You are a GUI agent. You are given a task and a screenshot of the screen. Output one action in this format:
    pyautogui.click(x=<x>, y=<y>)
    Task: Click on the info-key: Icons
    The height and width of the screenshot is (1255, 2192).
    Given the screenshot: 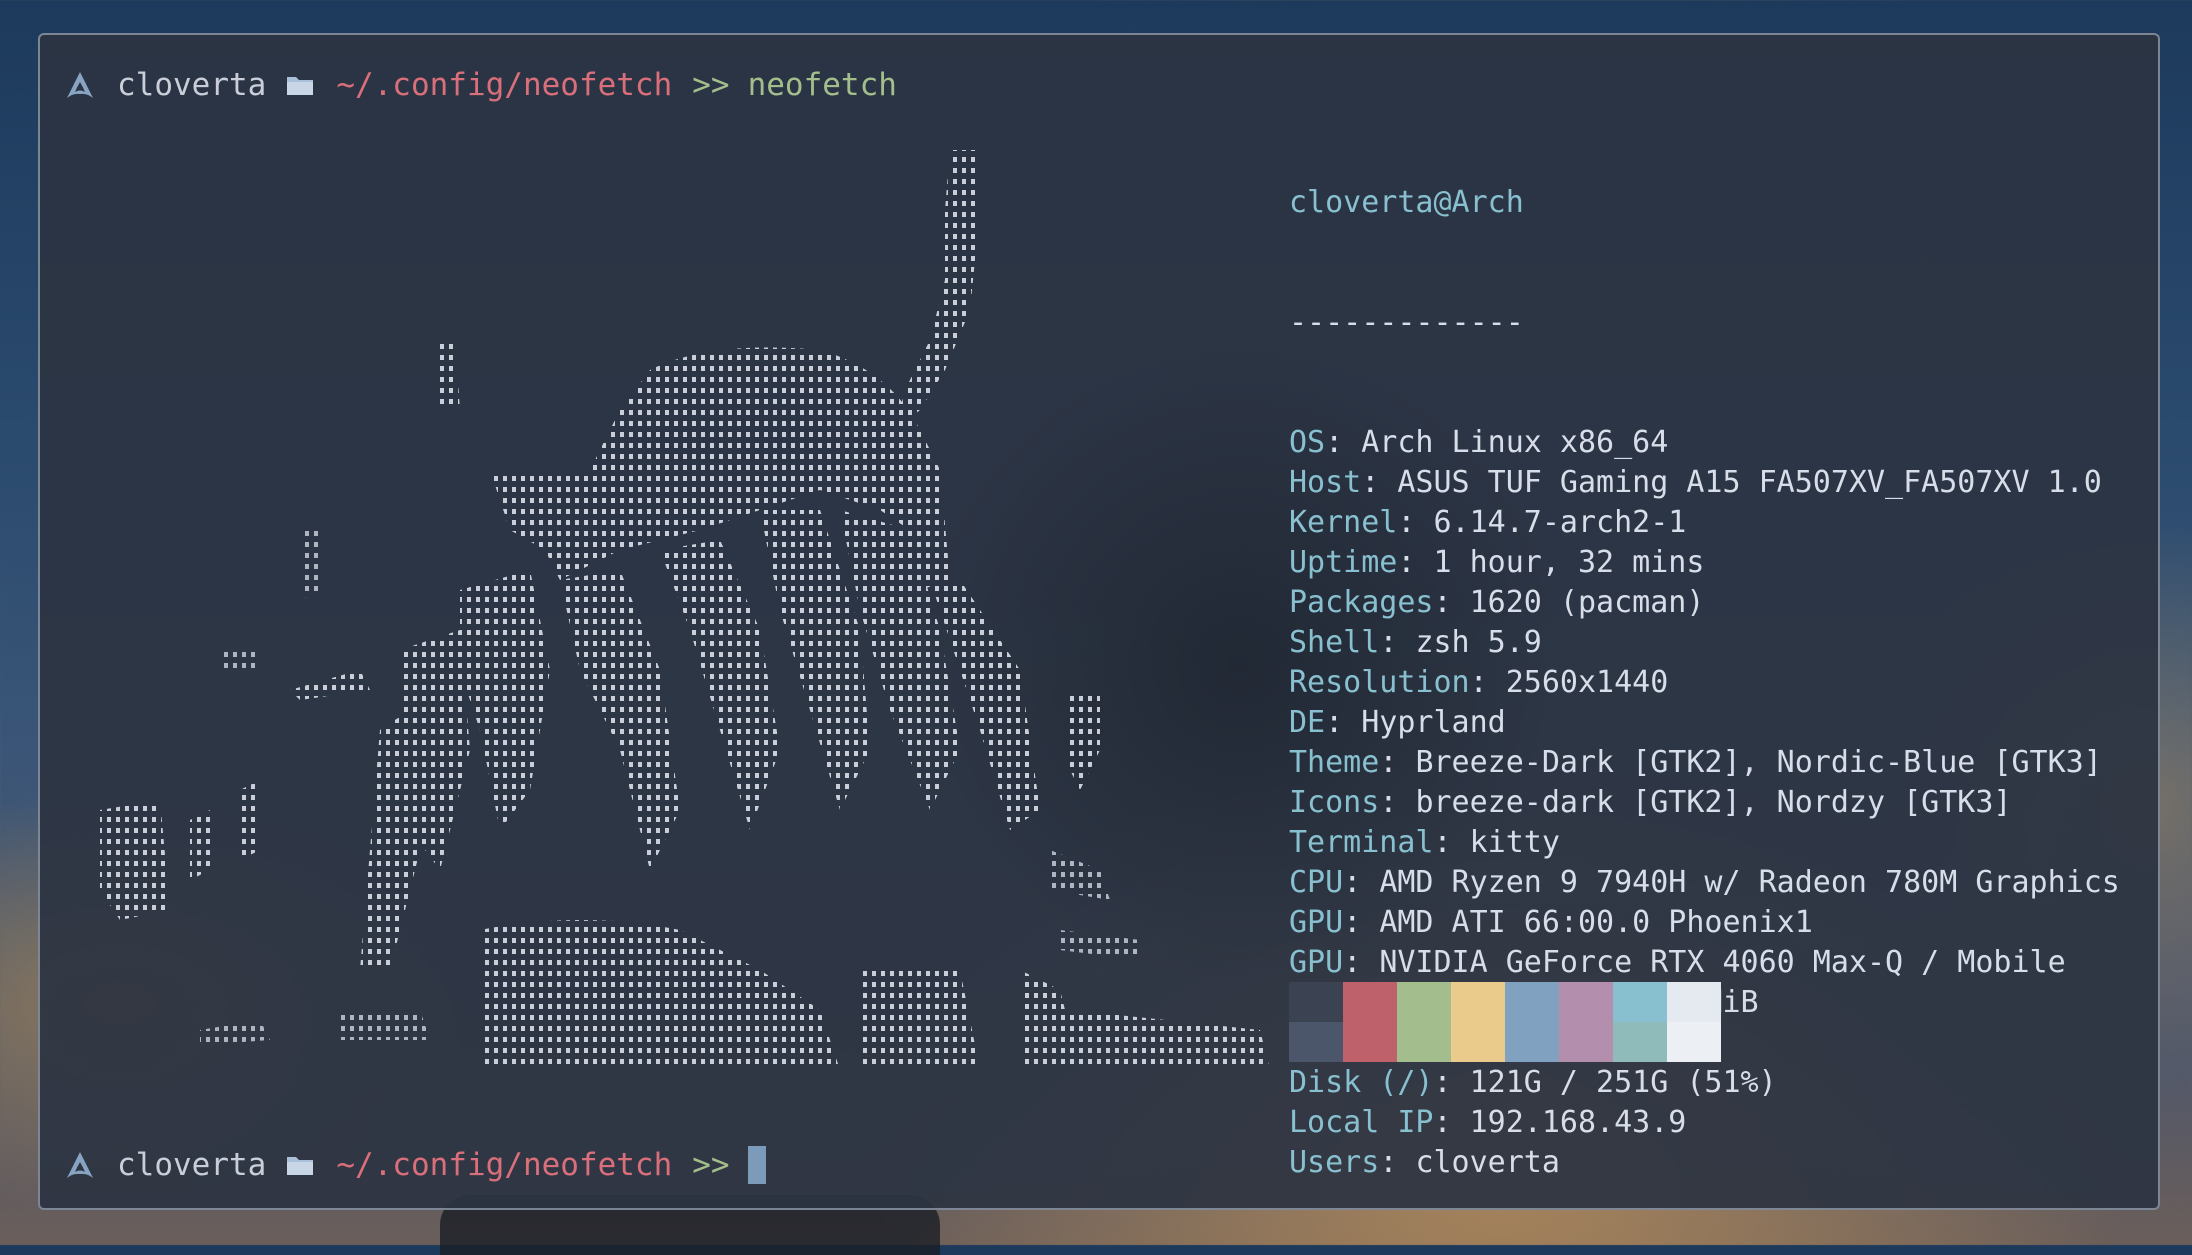 What is the action you would take?
    pyautogui.click(x=1334, y=802)
    